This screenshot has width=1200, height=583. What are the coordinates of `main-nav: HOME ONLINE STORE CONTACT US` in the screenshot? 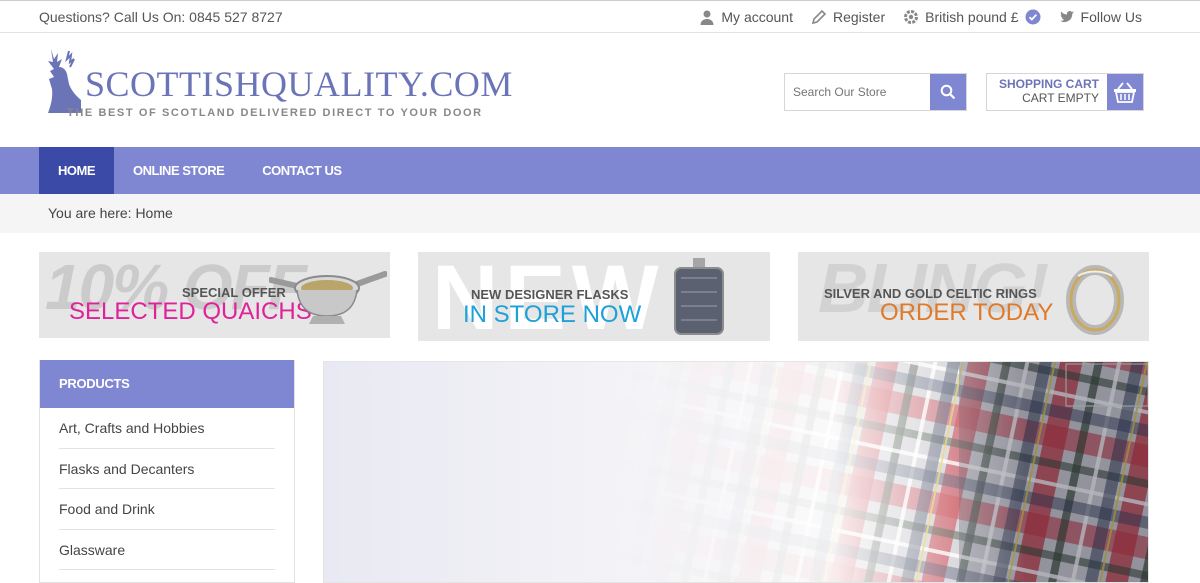 It's located at (600, 170).